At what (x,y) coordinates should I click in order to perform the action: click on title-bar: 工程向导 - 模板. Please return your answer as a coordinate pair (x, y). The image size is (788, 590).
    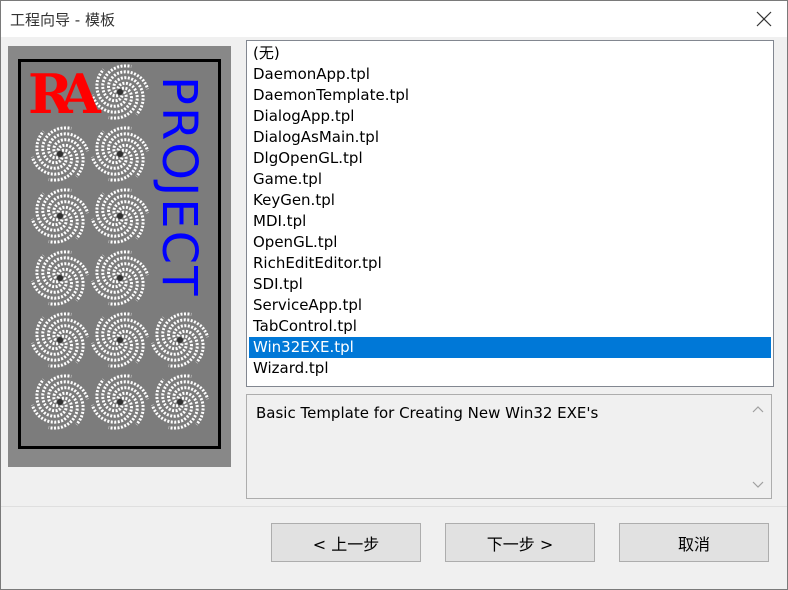
    Looking at the image, I should click on (394, 19).